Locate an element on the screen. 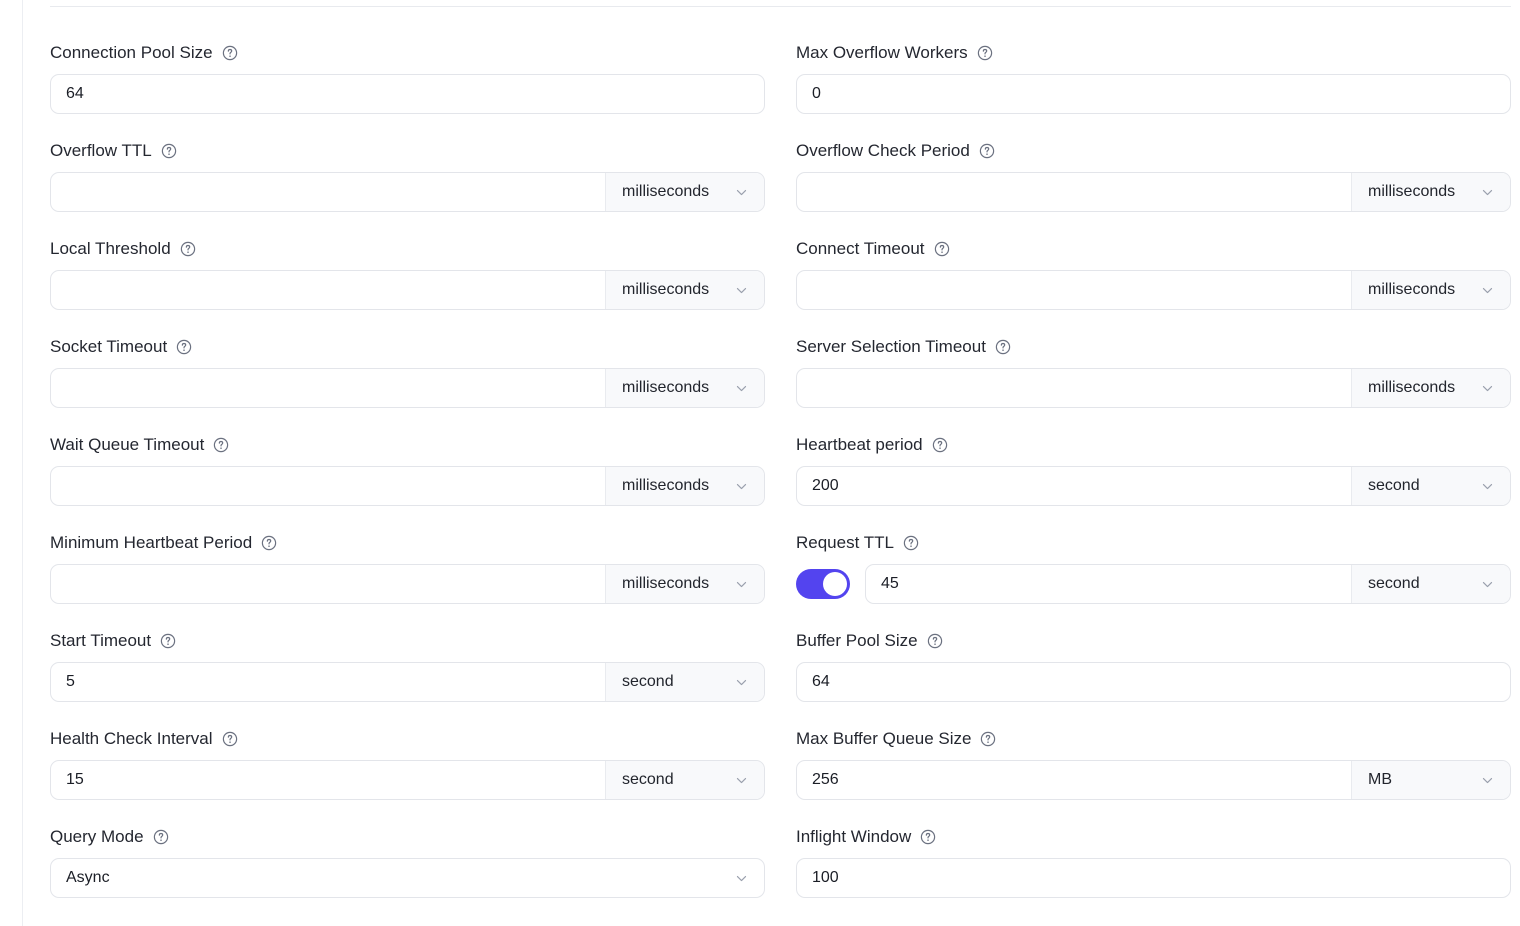 The width and height of the screenshot is (1520, 926). field-server-selection-timeout: Server Selection Timeout milliseconds is located at coordinates (1153, 383).